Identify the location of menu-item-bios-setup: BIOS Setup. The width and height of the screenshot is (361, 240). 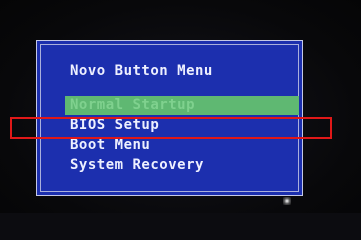
(114, 125).